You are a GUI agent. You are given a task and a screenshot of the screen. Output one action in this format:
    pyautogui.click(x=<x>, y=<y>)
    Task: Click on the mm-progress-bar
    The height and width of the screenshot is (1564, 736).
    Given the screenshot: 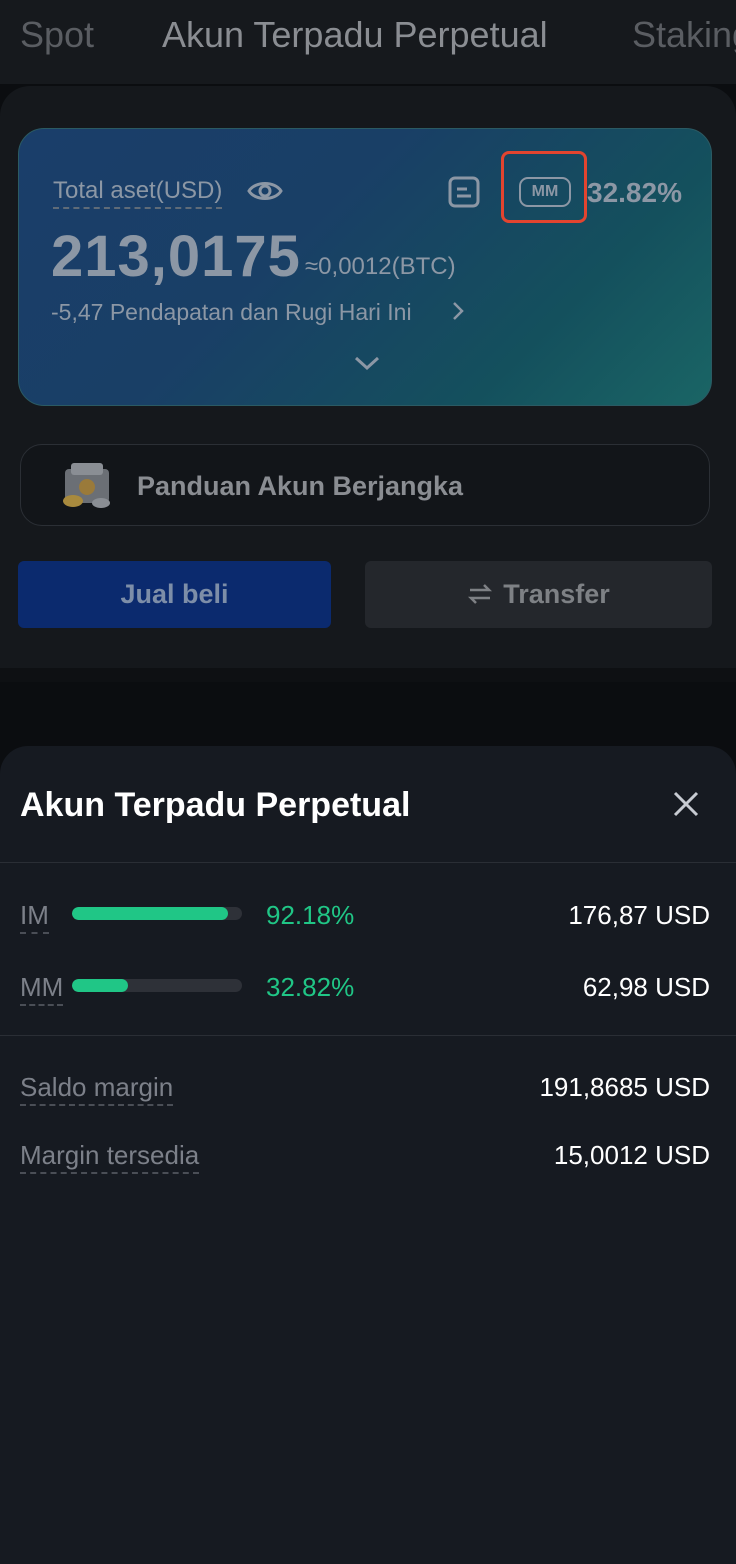 What is the action you would take?
    pyautogui.click(x=157, y=985)
    